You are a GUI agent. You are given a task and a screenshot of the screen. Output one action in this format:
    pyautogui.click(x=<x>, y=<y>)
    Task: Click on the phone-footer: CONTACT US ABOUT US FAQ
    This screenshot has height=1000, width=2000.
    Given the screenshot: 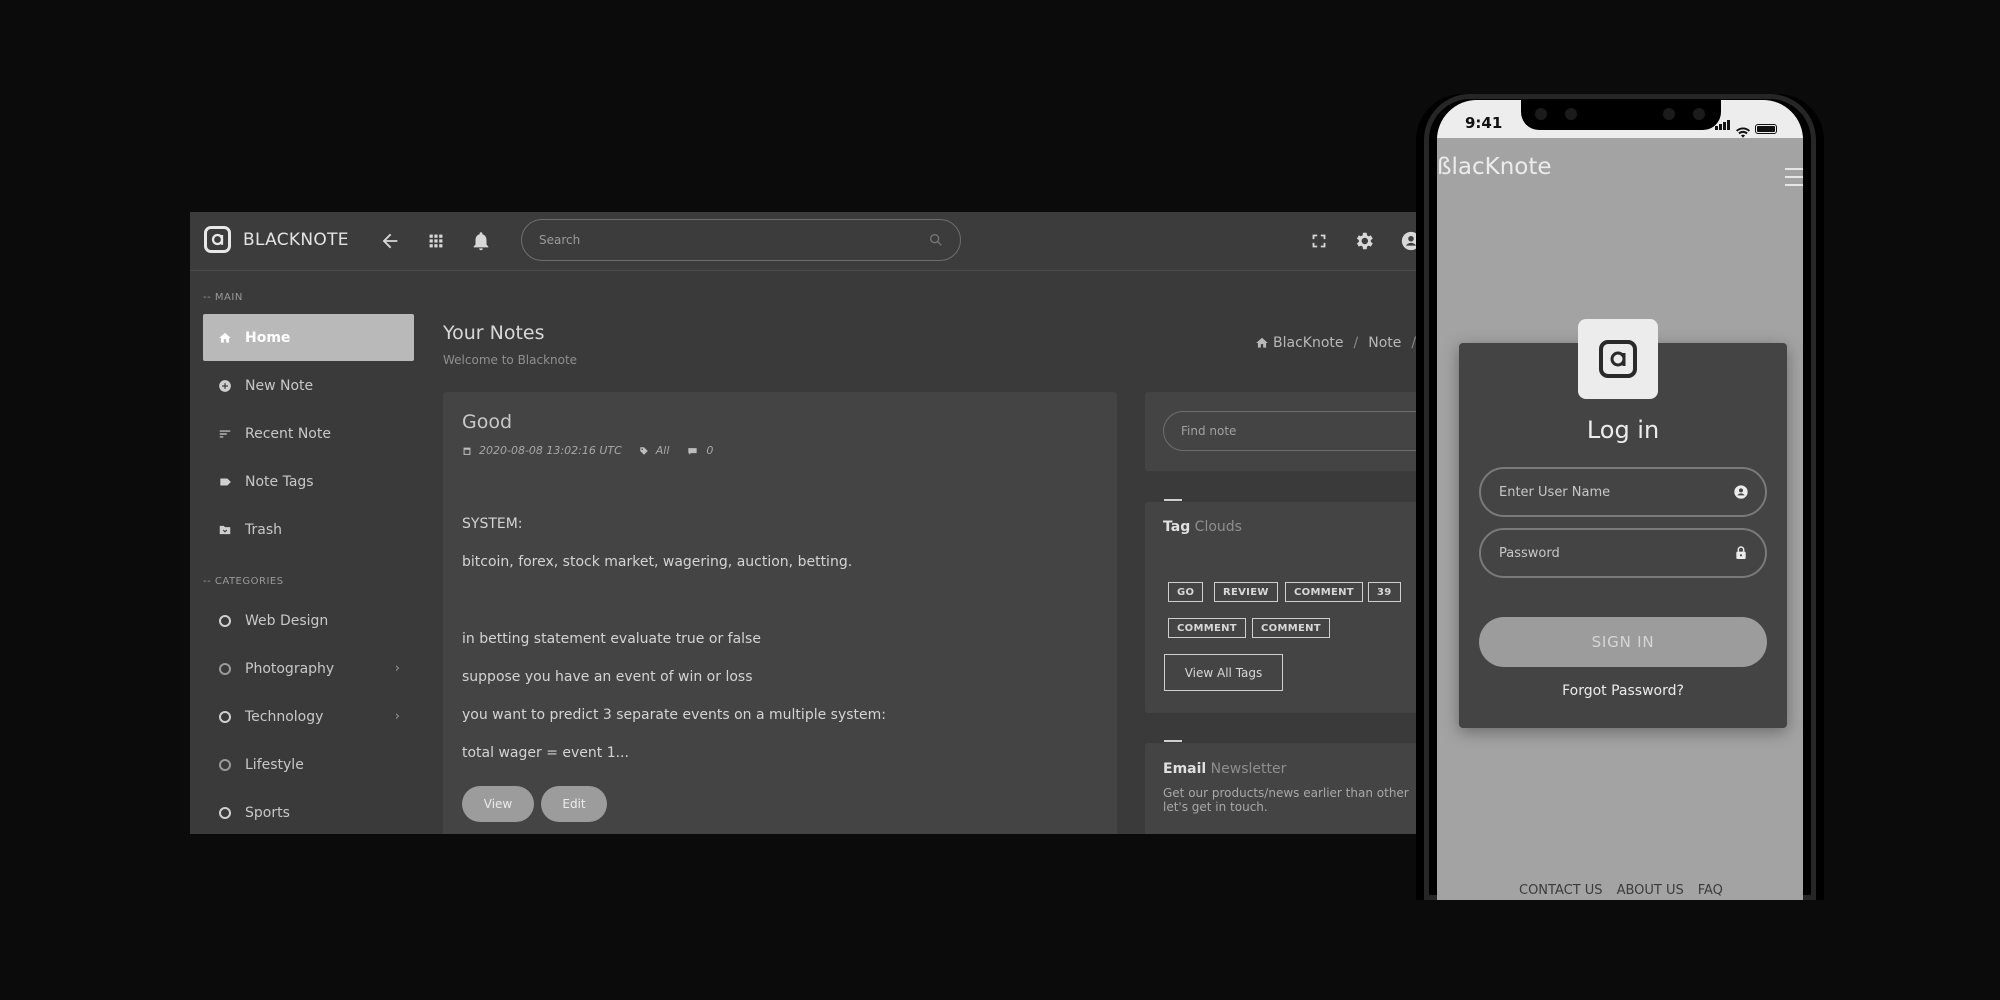 What is the action you would take?
    pyautogui.click(x=1621, y=890)
    